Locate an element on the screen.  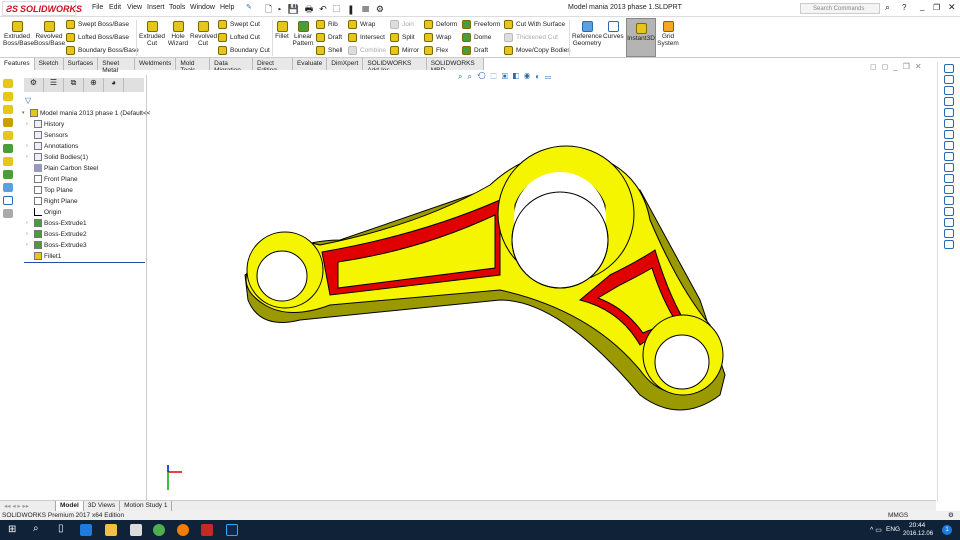
swept-cut-button: Swept Cut is located at coordinates (239, 24).